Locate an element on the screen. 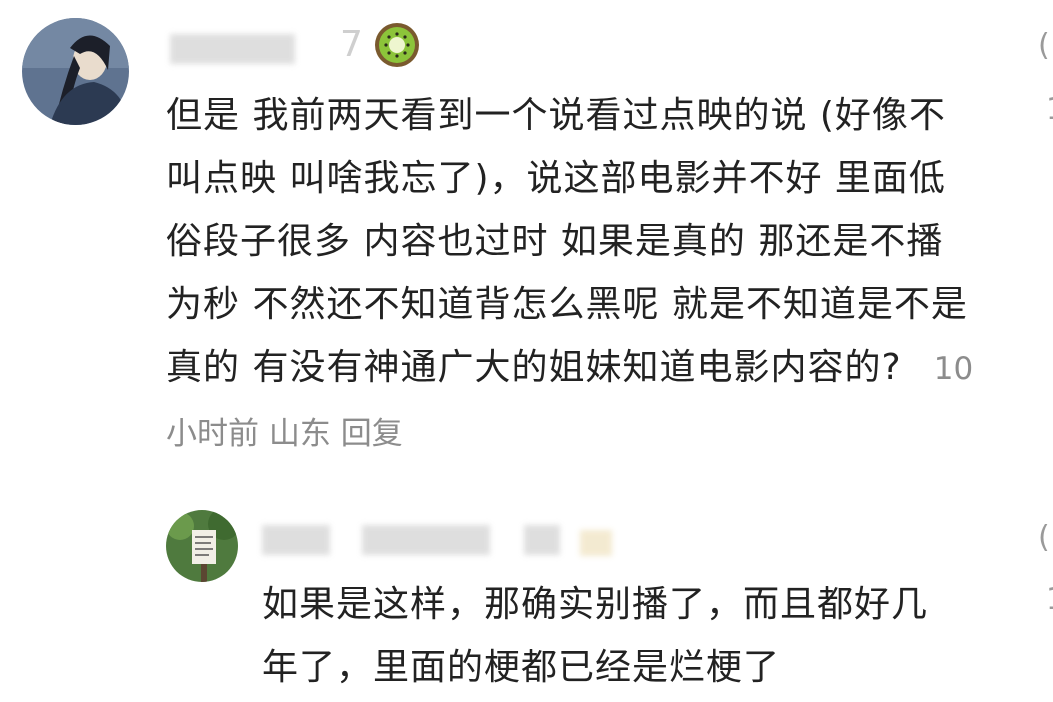  reply-badge-redacted is located at coordinates (596, 543).